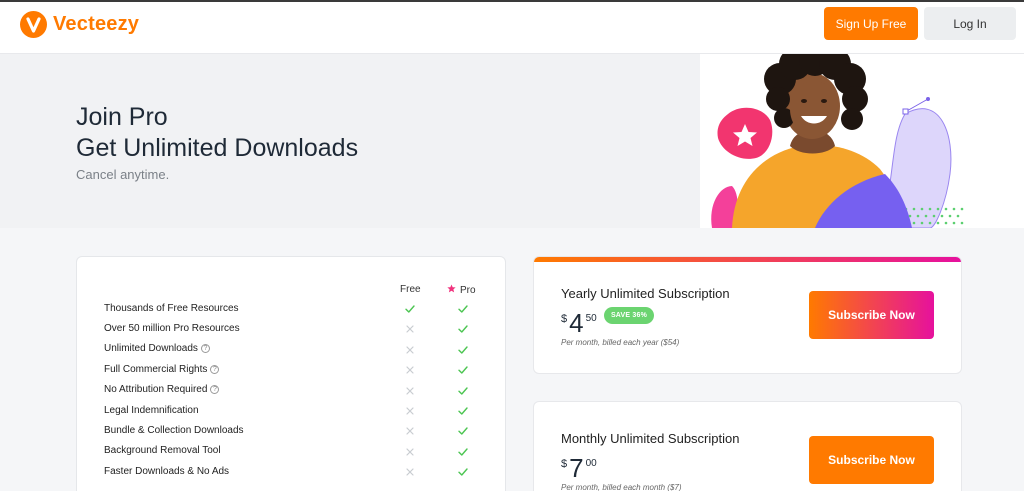 This screenshot has height=491, width=1024. Describe the element at coordinates (970, 23) in the screenshot. I see `log-in-button: Log In` at that location.